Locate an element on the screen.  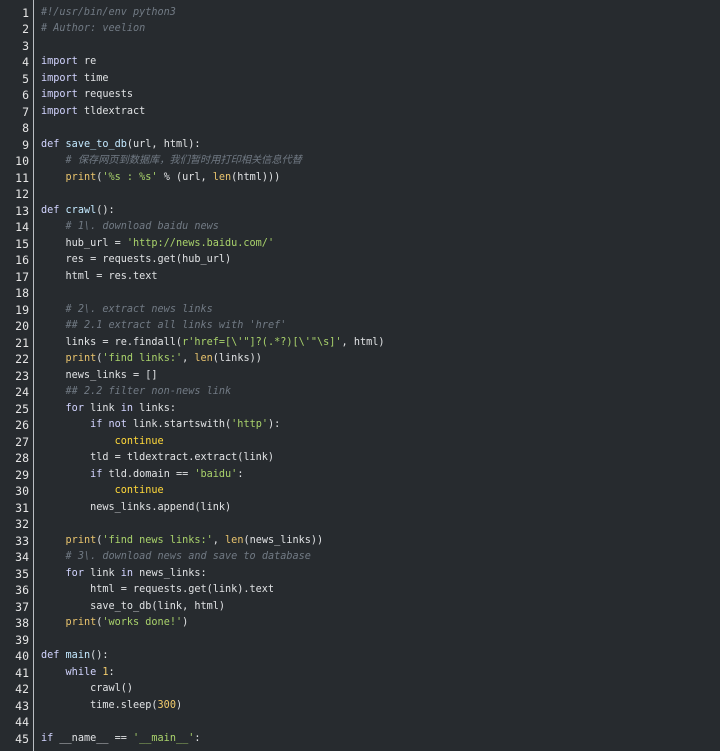
code-token: save_to_db(link, html) is located at coordinates (133, 606).